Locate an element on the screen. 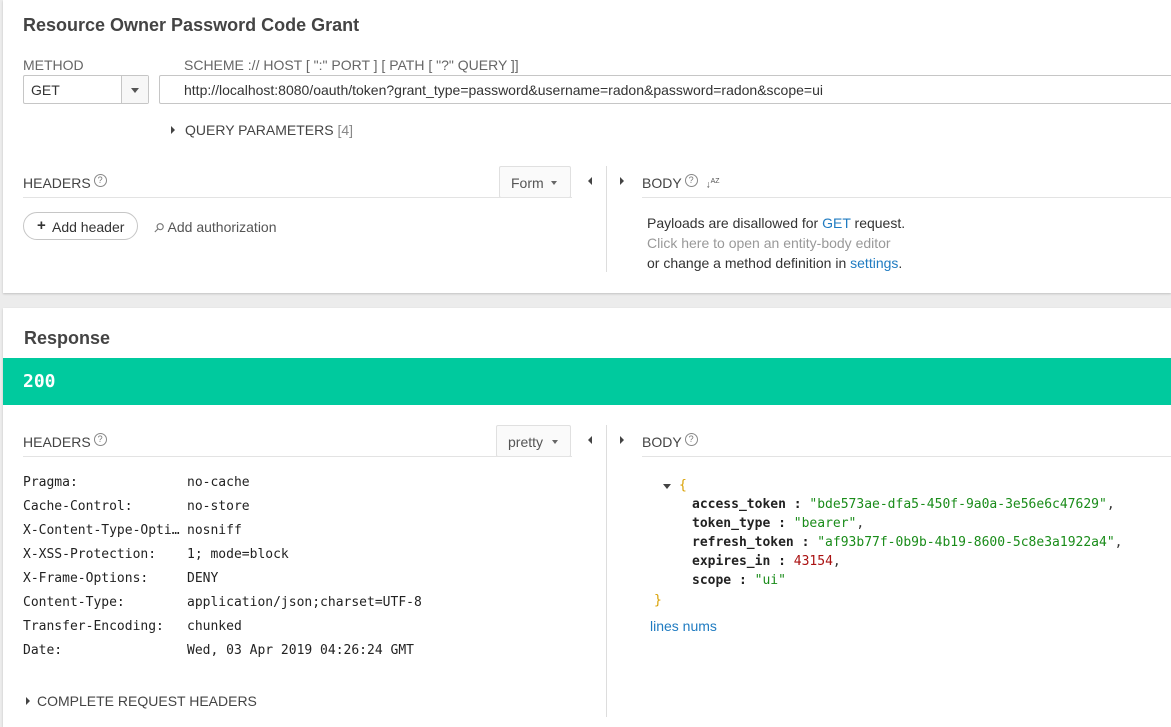 This screenshot has width=1171, height=727. header-value: chunked is located at coordinates (214, 626).